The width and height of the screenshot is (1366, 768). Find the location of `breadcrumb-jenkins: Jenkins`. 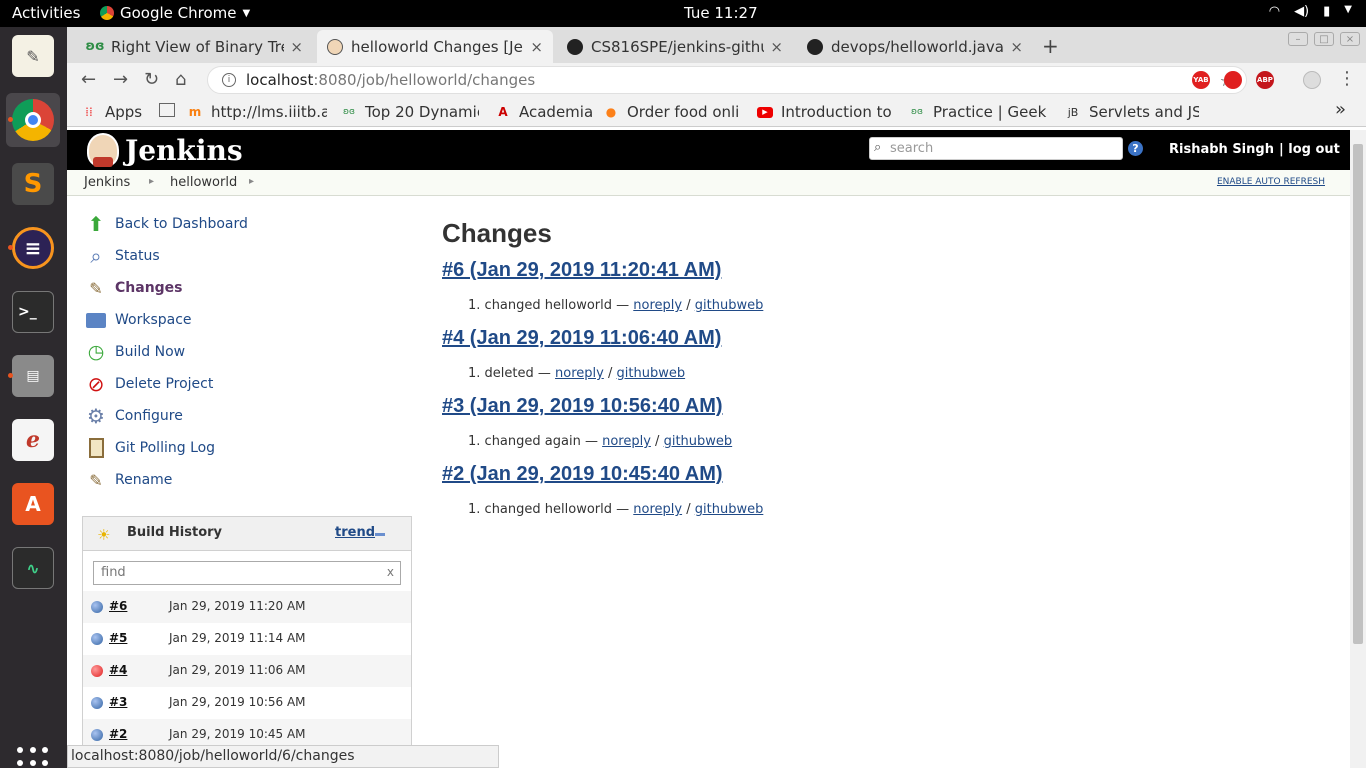

breadcrumb-jenkins: Jenkins is located at coordinates (107, 182).